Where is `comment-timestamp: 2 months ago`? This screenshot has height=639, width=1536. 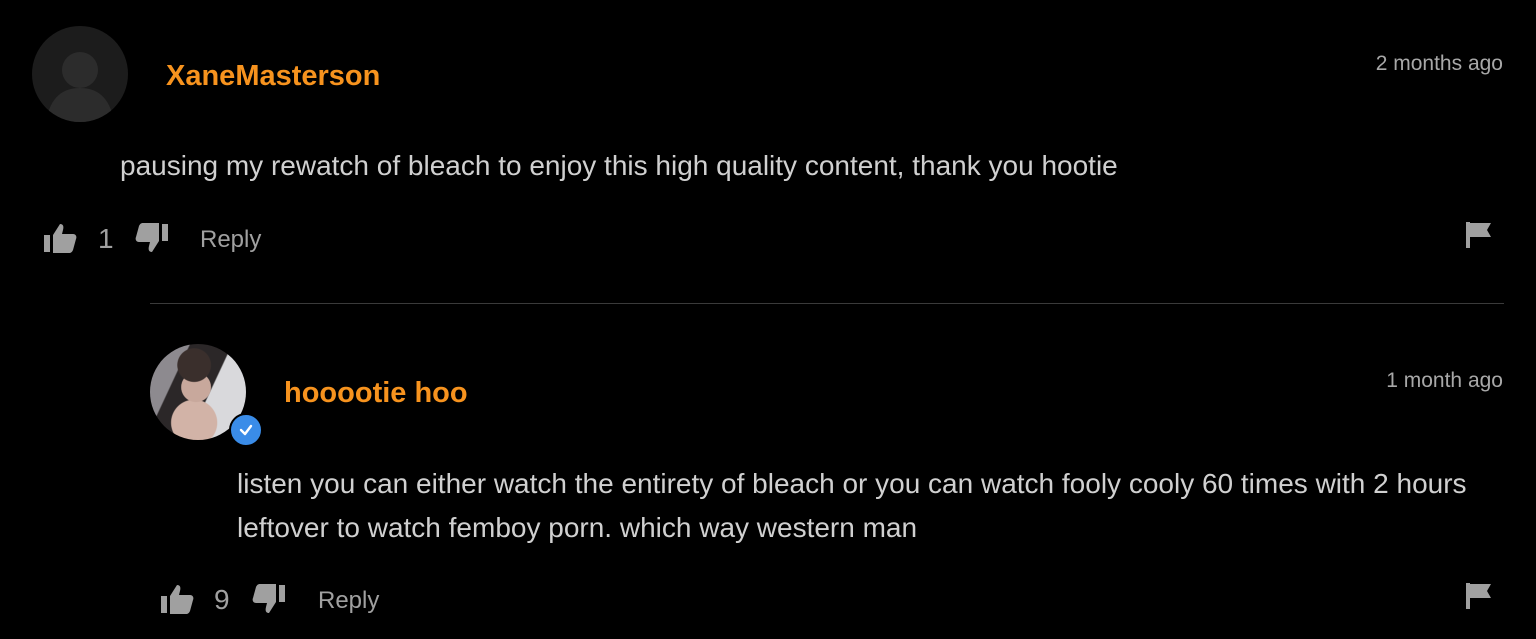
comment-timestamp: 2 months ago is located at coordinates (1439, 63).